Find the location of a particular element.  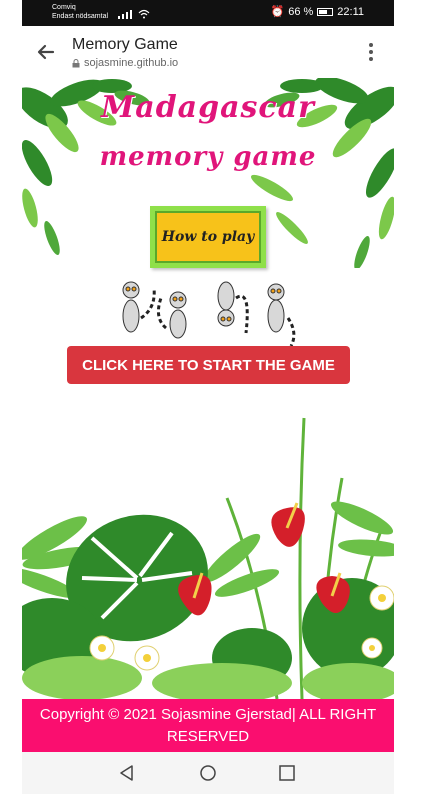

lemurs-image is located at coordinates (209, 314).